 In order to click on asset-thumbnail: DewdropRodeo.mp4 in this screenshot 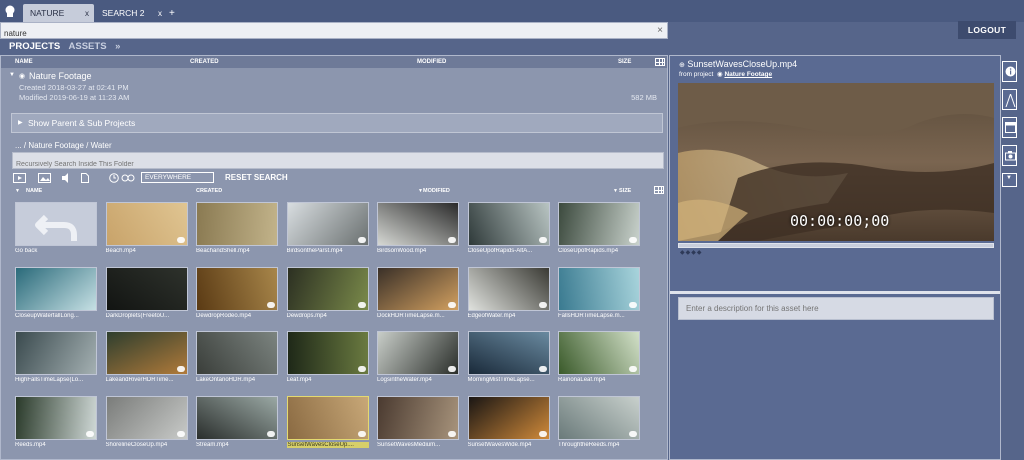, I will do `click(237, 292)`.